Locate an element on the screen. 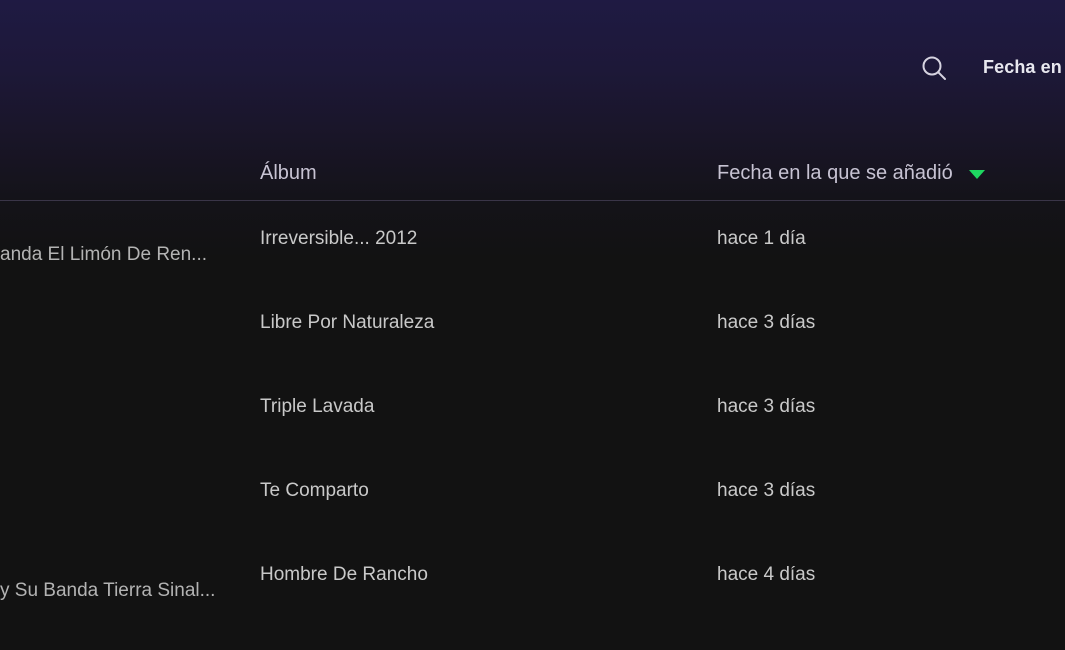 This screenshot has width=1065, height=650. search-button is located at coordinates (934, 68).